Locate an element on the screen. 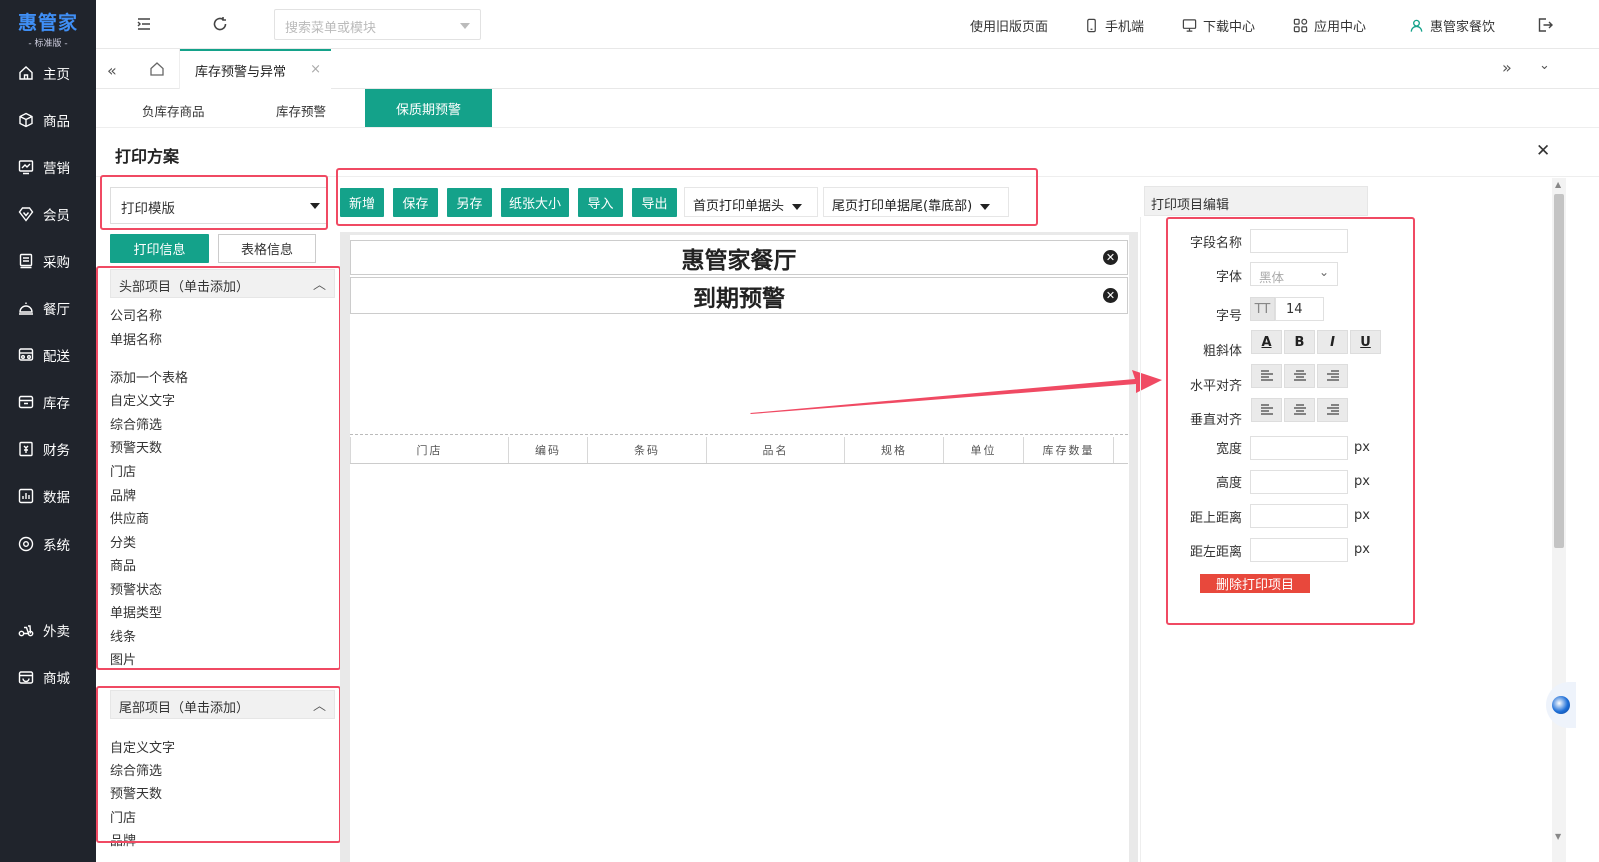  download-center-link: 下载中心 is located at coordinates (1218, 25).